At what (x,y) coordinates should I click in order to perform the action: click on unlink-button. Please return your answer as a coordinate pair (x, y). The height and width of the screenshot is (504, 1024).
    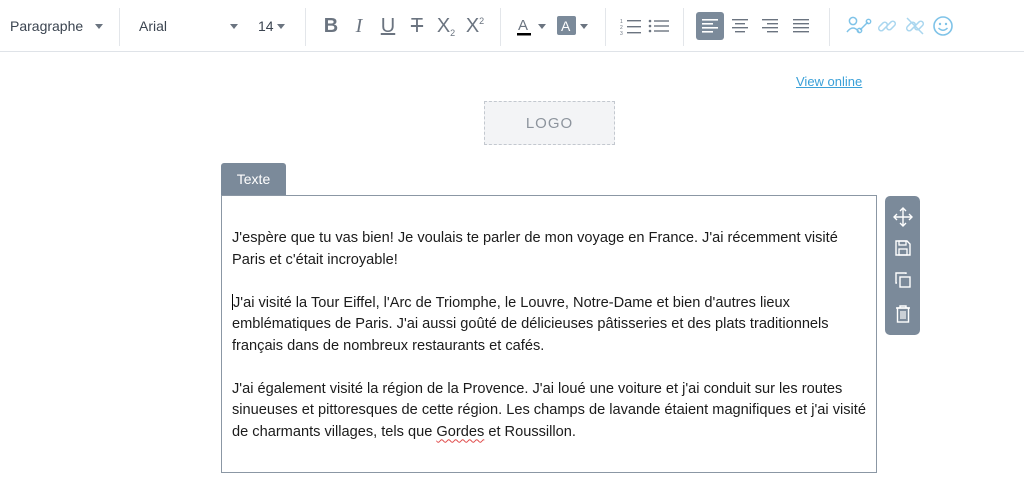
    Looking at the image, I should click on (915, 26).